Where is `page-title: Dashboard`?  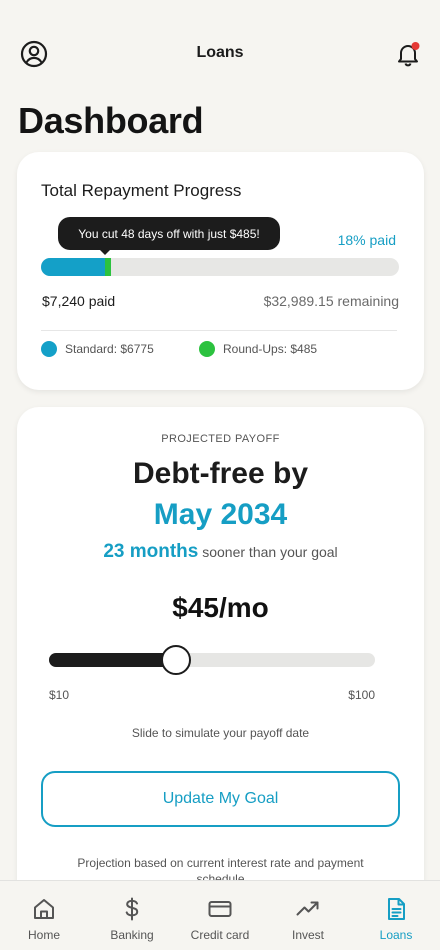
page-title: Dashboard is located at coordinates (111, 120).